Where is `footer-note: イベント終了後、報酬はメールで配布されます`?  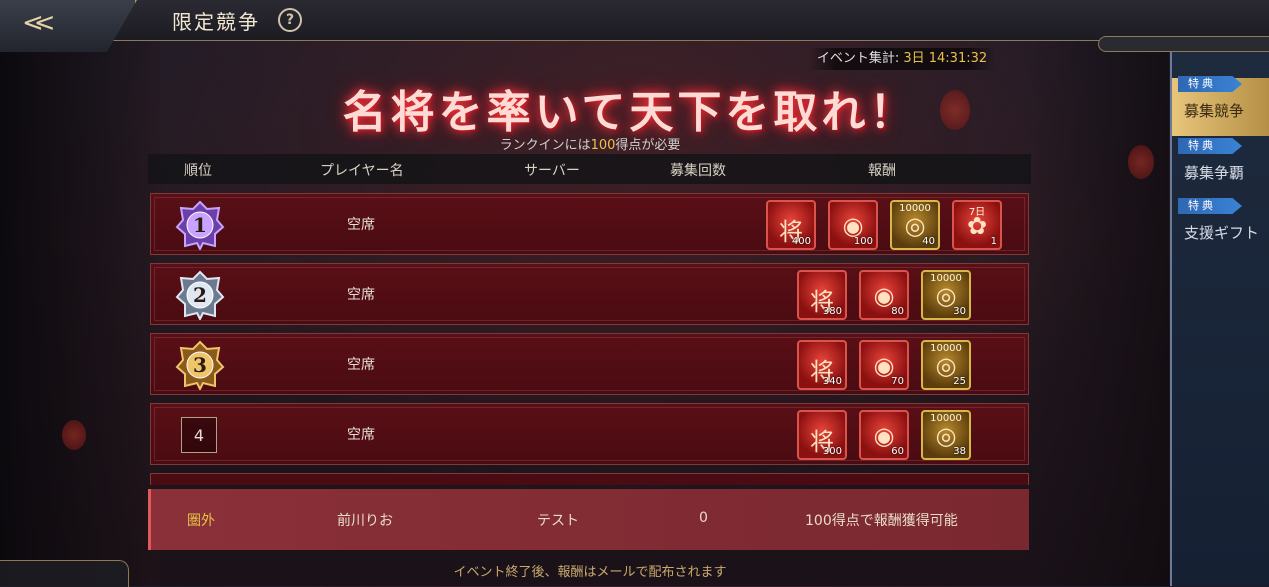 footer-note: イベント終了後、報酬はメールで配布されます is located at coordinates (590, 572).